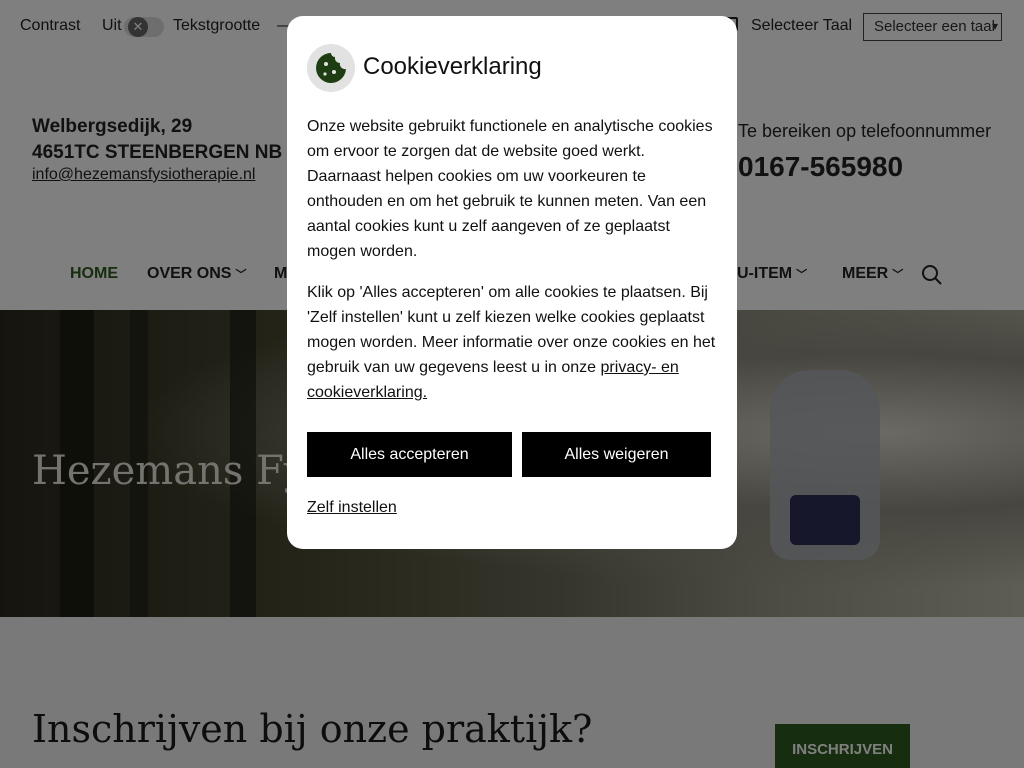  I want to click on refuse-all-button: Alles weigeren, so click(616, 454).